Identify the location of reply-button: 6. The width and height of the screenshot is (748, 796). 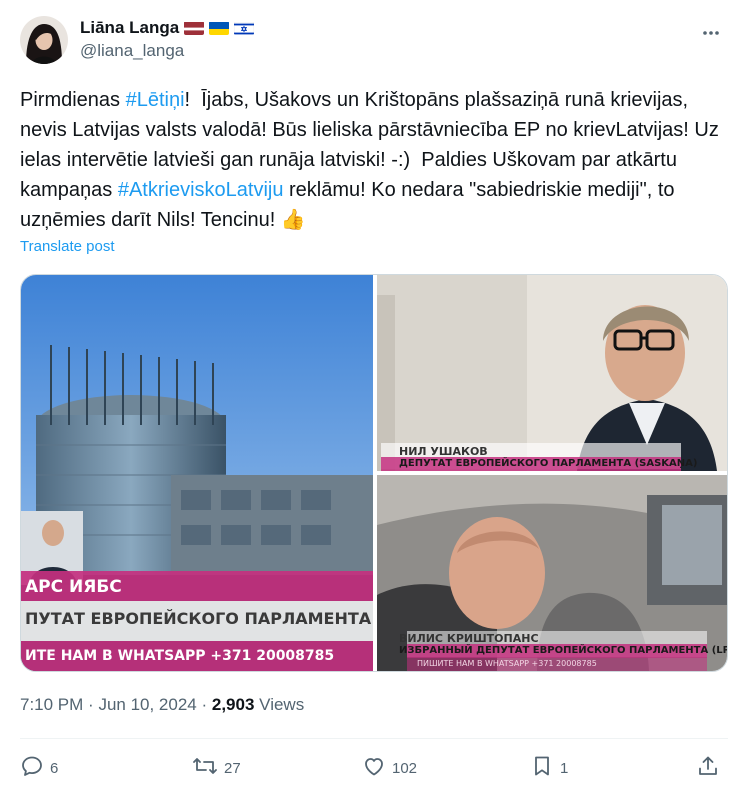
(39, 768).